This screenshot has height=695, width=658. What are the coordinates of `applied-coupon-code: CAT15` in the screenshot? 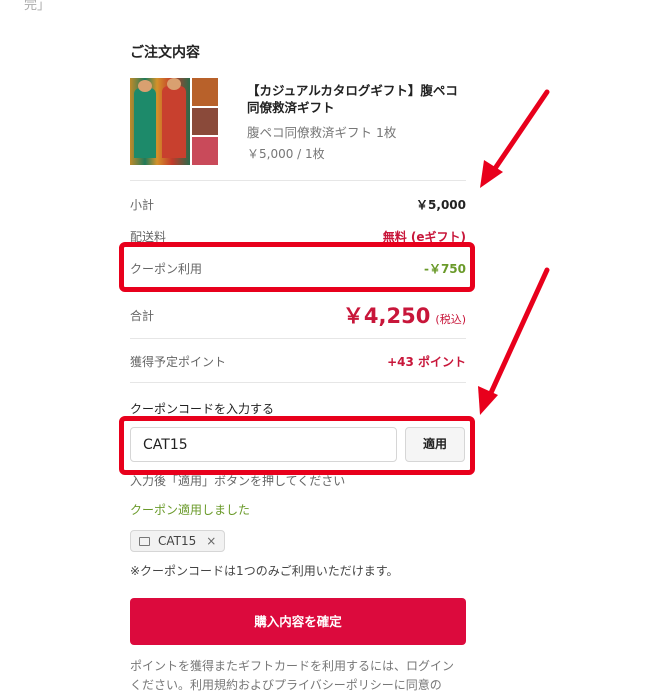 It's located at (177, 541).